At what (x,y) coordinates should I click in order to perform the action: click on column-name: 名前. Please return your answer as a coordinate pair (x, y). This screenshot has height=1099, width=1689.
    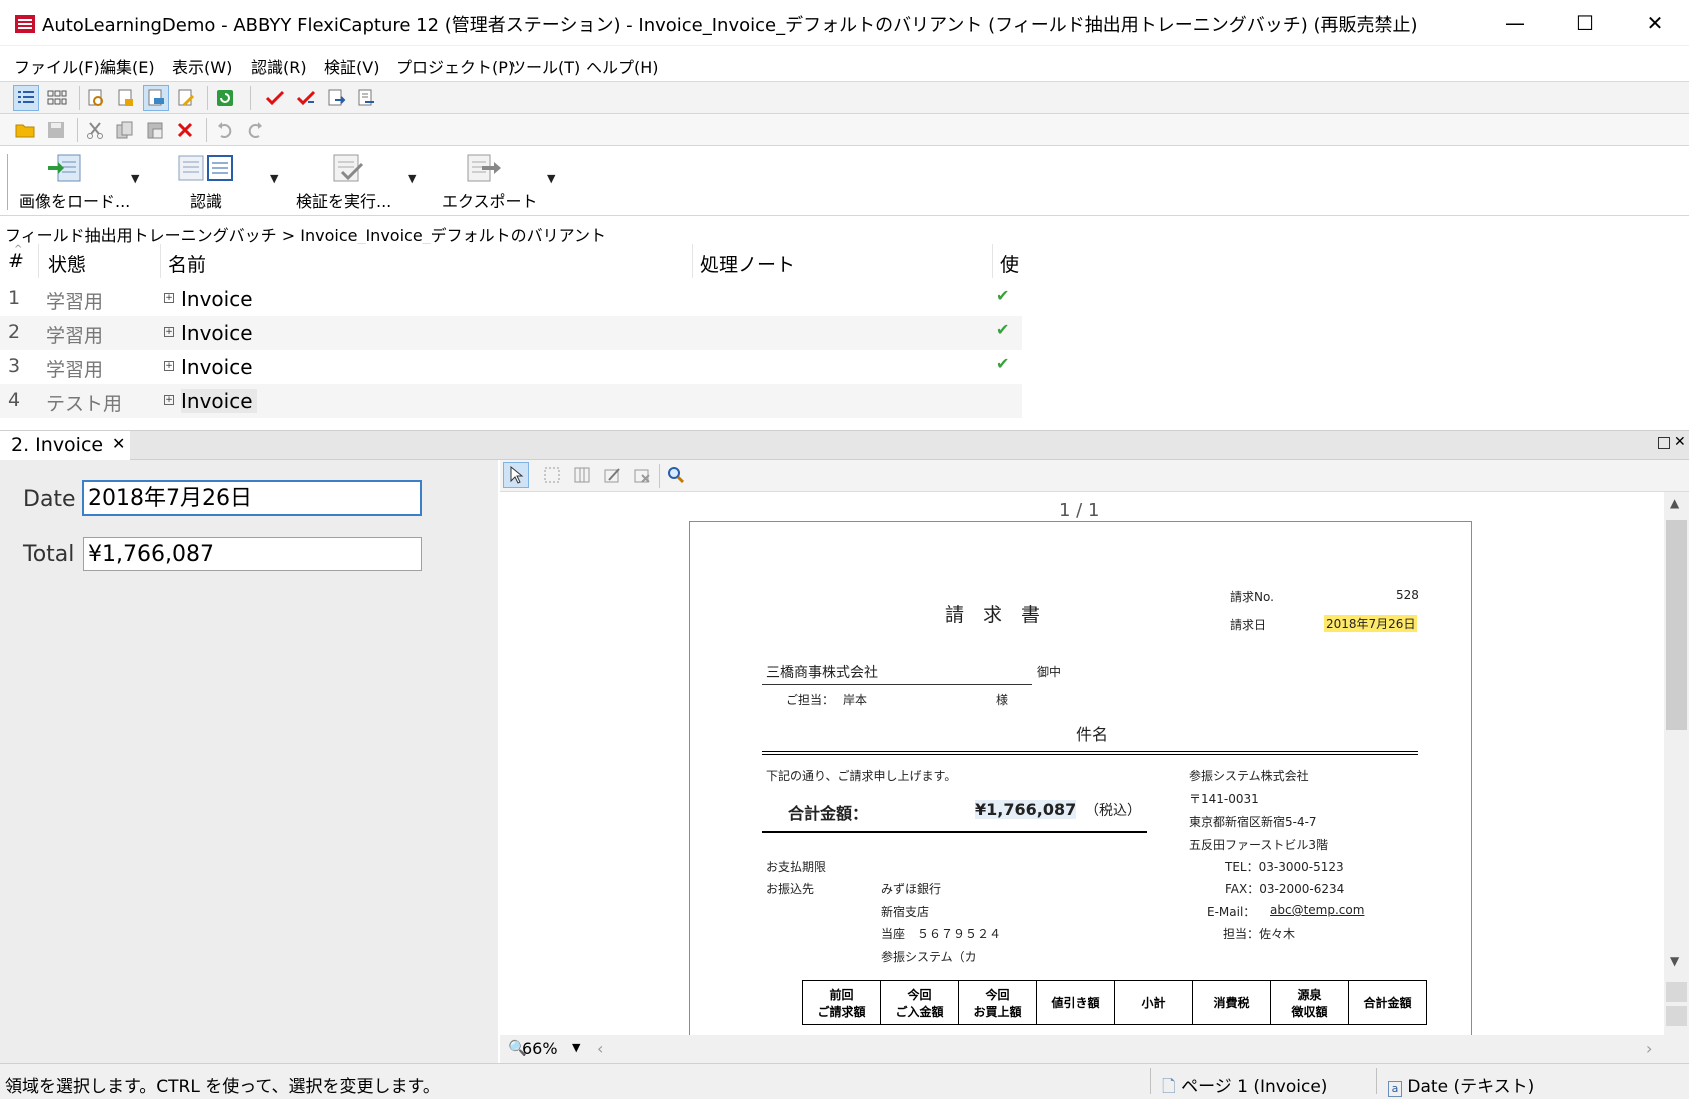
    Looking at the image, I should click on (187, 263).